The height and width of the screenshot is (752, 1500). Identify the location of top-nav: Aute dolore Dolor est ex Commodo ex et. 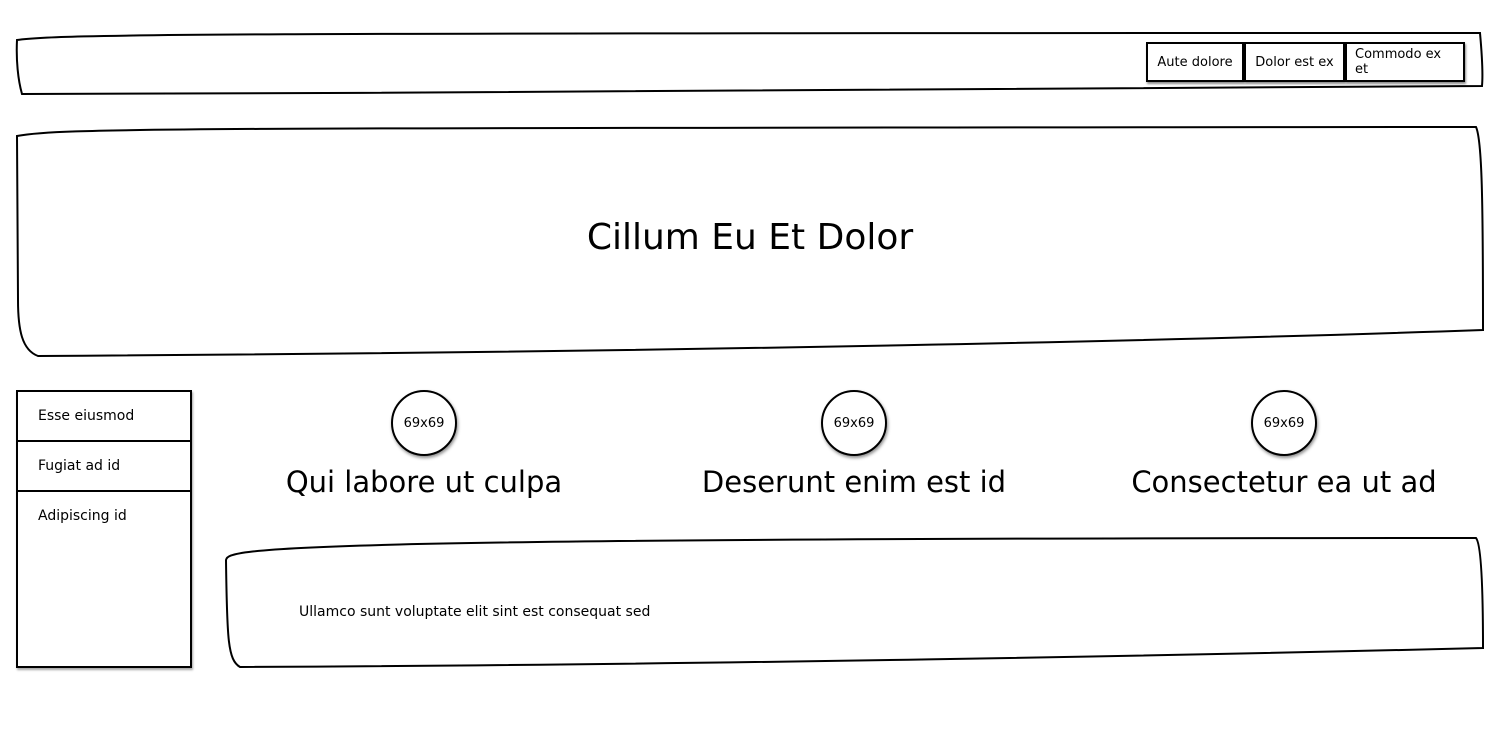
(1305, 64).